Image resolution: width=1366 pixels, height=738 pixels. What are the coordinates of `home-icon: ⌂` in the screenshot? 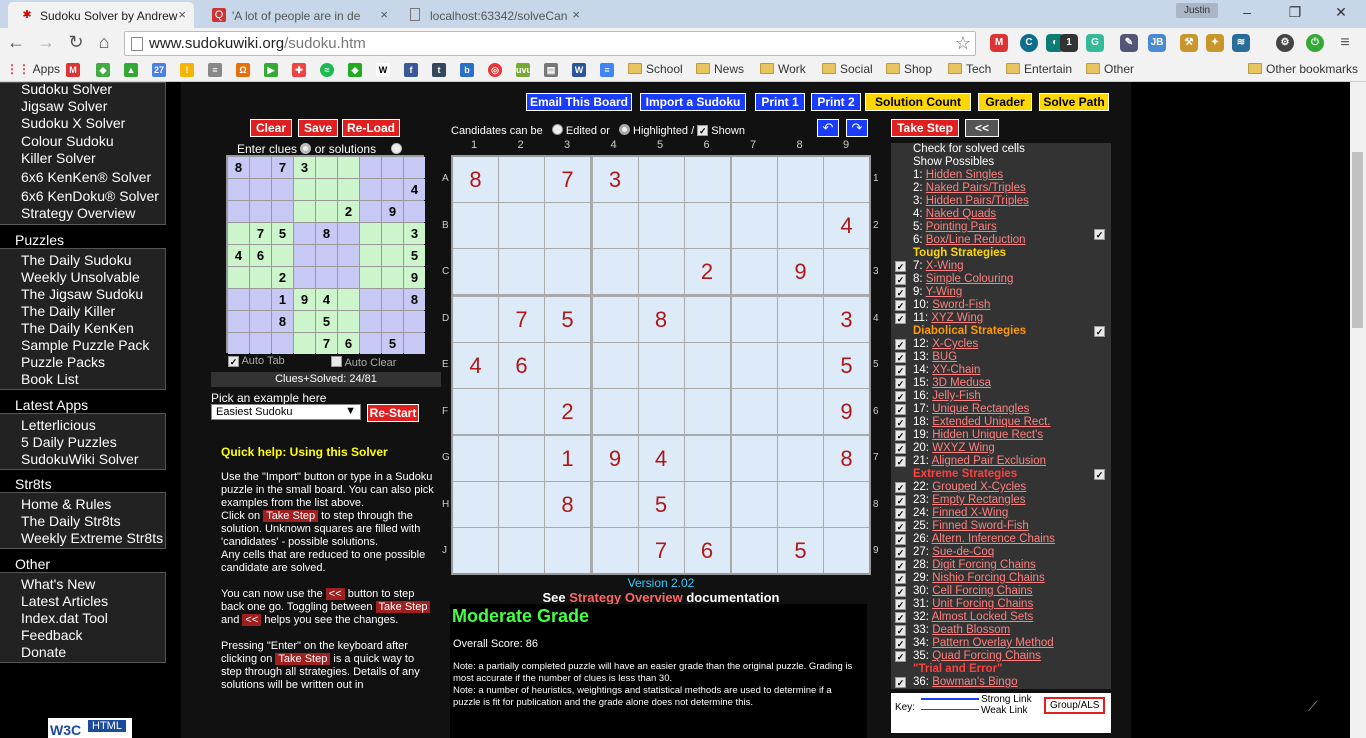 It's located at (104, 42).